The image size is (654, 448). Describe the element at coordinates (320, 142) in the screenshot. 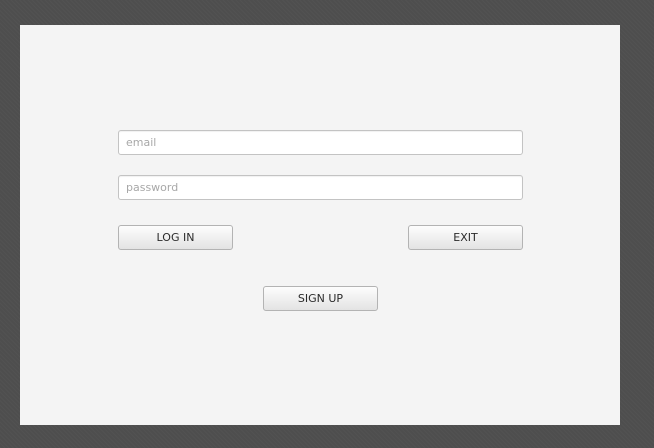

I see `email-field` at that location.